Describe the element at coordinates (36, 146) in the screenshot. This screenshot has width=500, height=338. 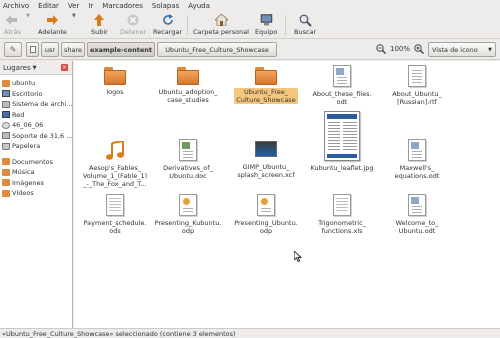
I see `sidebar-item-papelera: Papelera` at that location.